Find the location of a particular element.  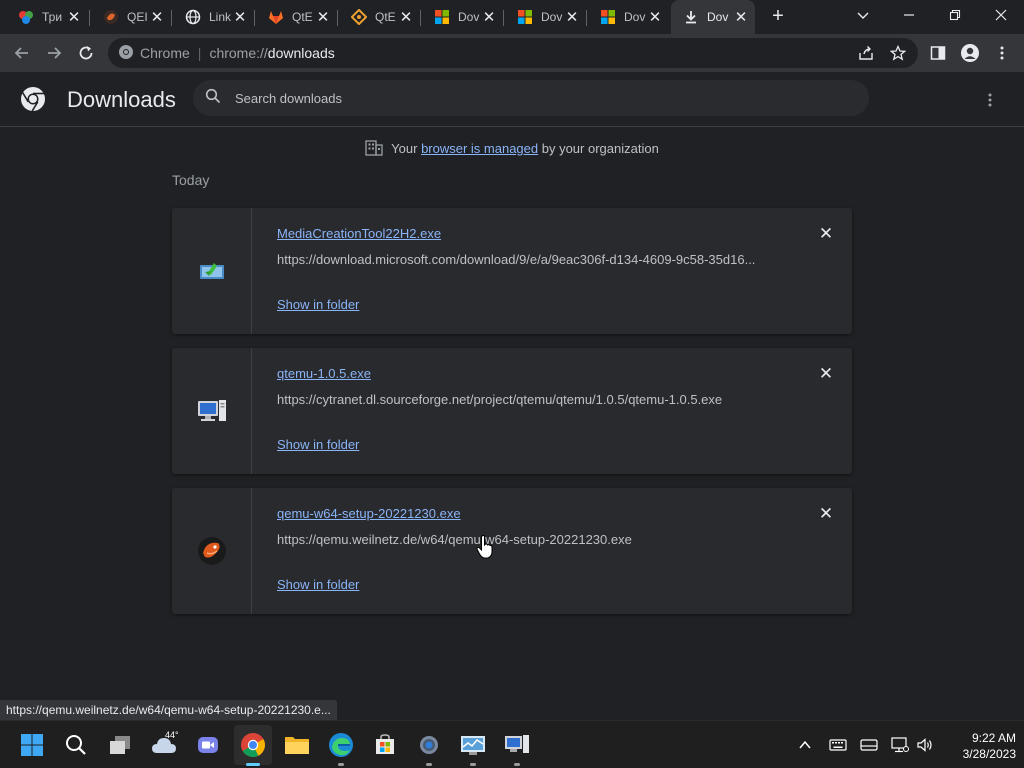

keyboard-tray-button is located at coordinates (838, 745).